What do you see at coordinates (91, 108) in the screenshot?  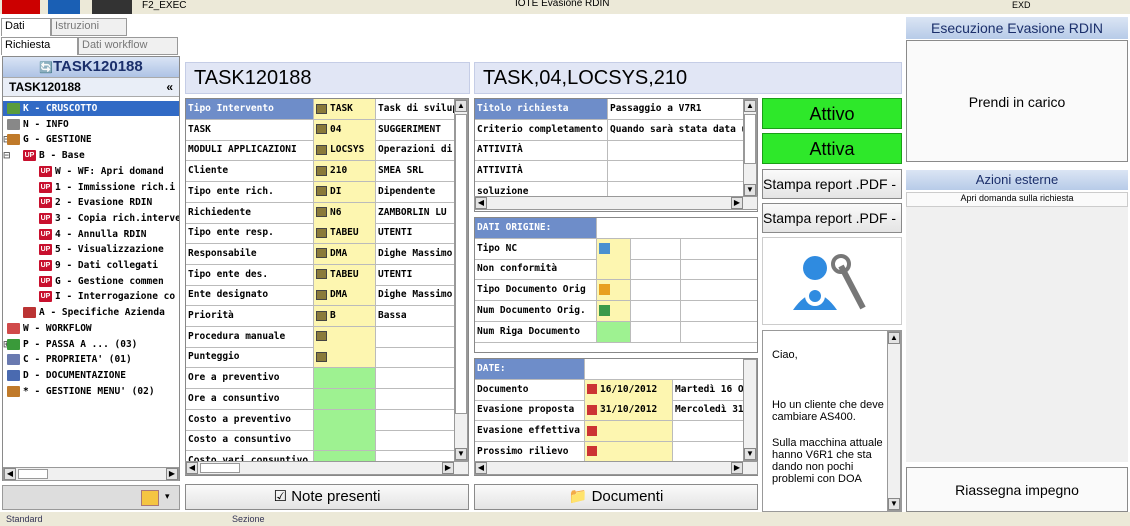 I see `tree-node: K - CRUSCOTTO` at bounding box center [91, 108].